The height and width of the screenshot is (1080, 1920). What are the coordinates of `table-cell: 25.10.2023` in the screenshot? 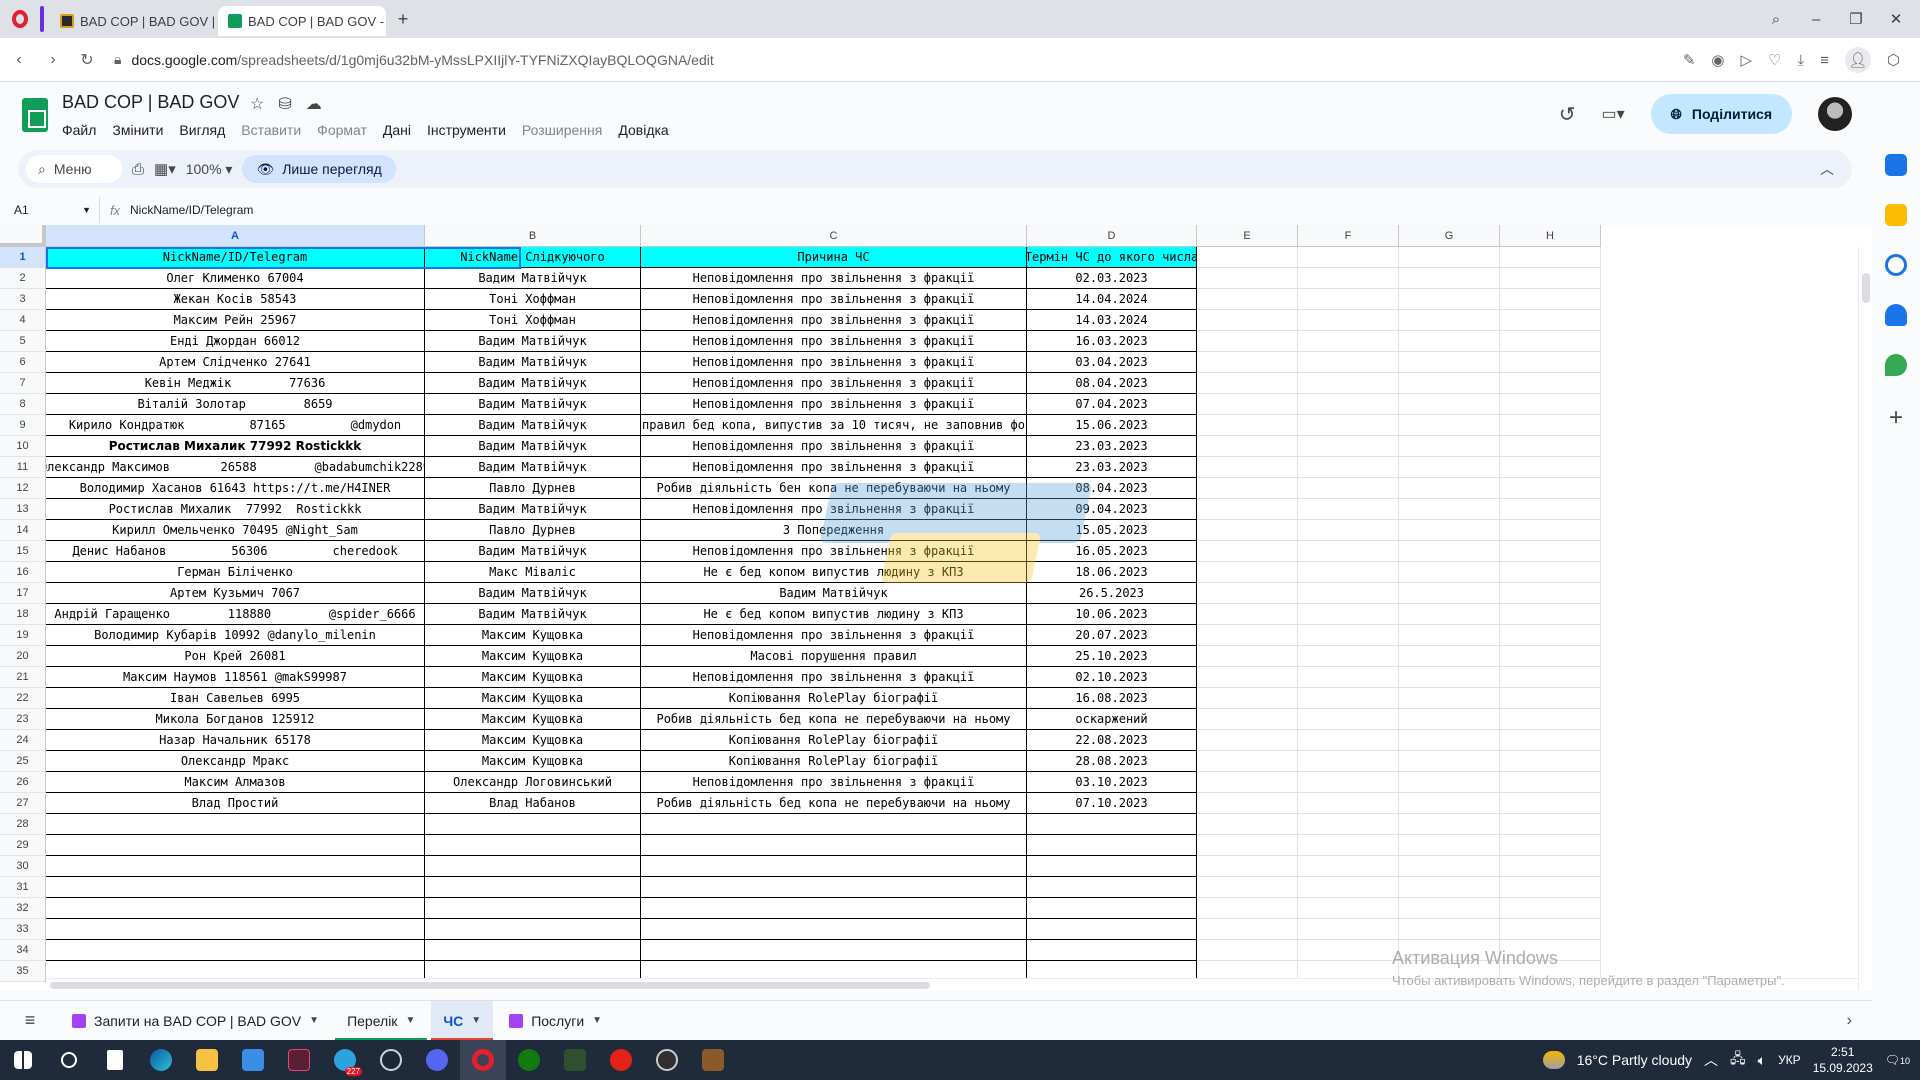 It's located at (1112, 656).